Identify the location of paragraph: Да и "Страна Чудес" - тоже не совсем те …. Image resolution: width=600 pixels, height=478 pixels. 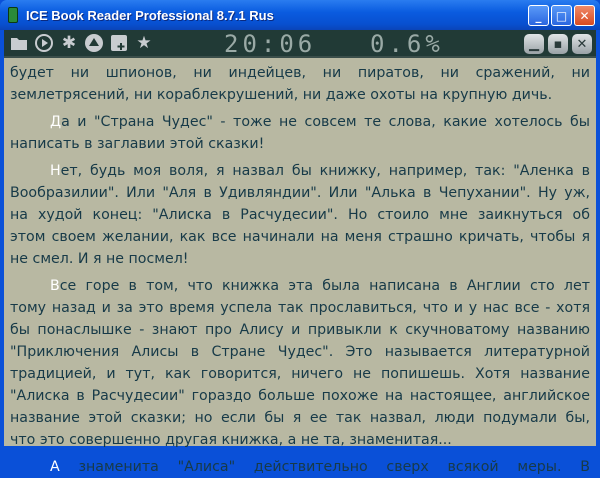
(300, 133).